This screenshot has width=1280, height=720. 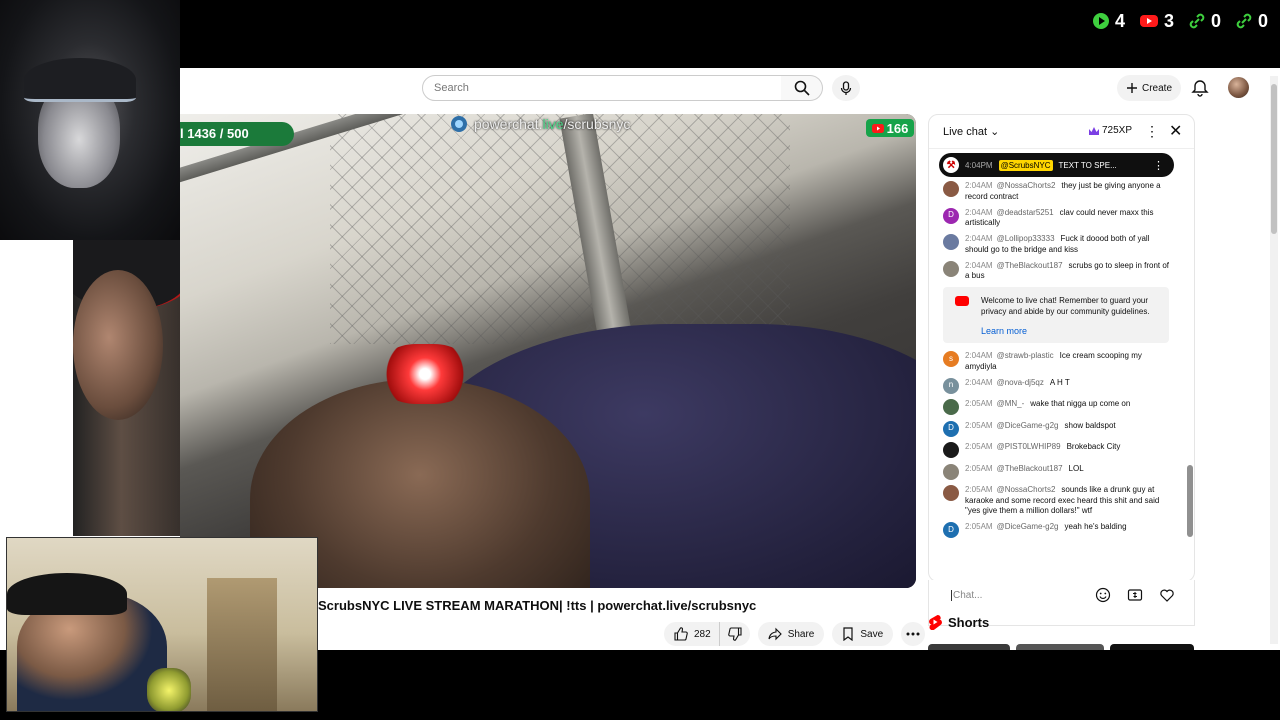 What do you see at coordinates (913, 634) in the screenshot?
I see `more-actions-button` at bounding box center [913, 634].